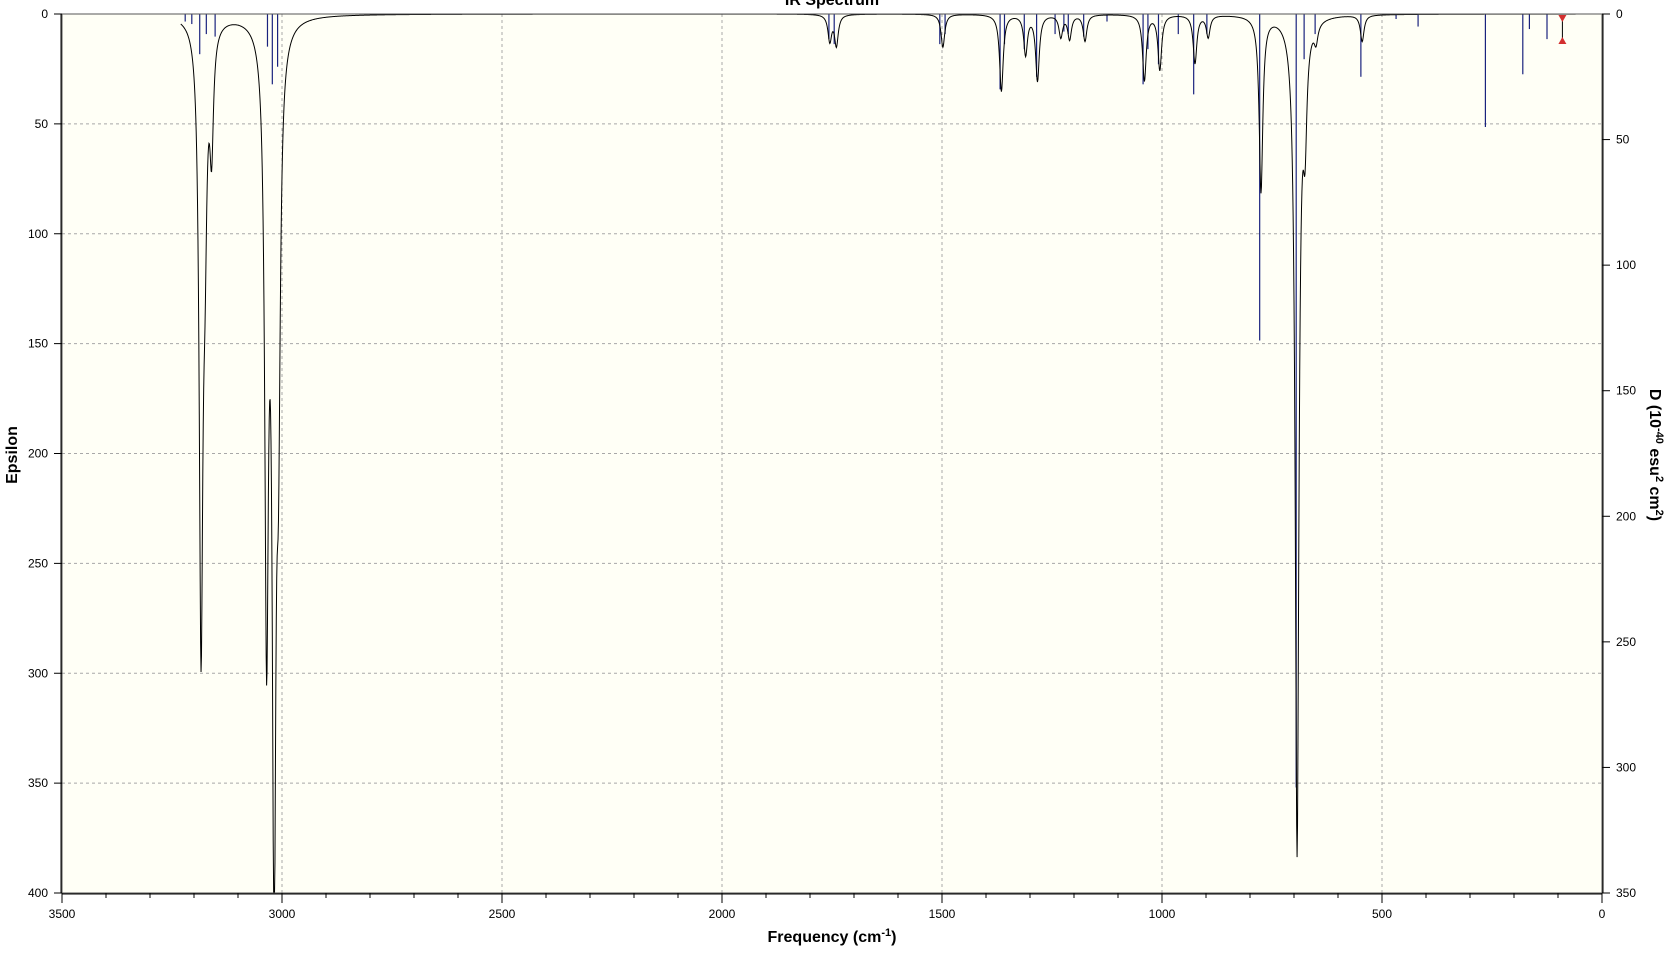 The height and width of the screenshot is (957, 1673). I want to click on y-left-tick-label: 150, so click(38, 344).